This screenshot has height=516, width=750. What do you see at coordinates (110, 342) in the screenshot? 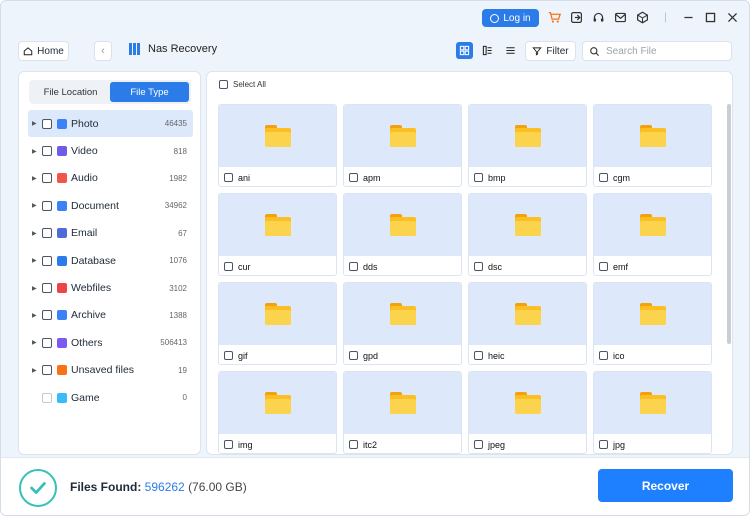
I see `tree-item-others: ▶ Others 506413` at bounding box center [110, 342].